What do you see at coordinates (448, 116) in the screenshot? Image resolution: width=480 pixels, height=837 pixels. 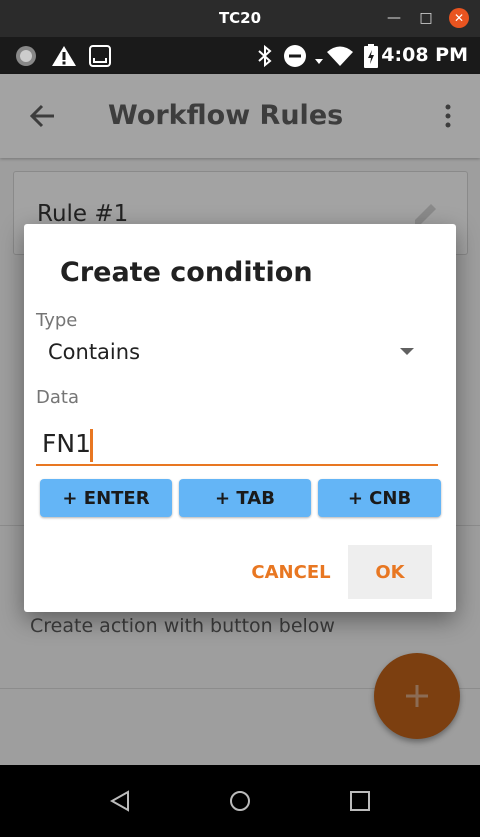 I see `overflow-menu-icon` at bounding box center [448, 116].